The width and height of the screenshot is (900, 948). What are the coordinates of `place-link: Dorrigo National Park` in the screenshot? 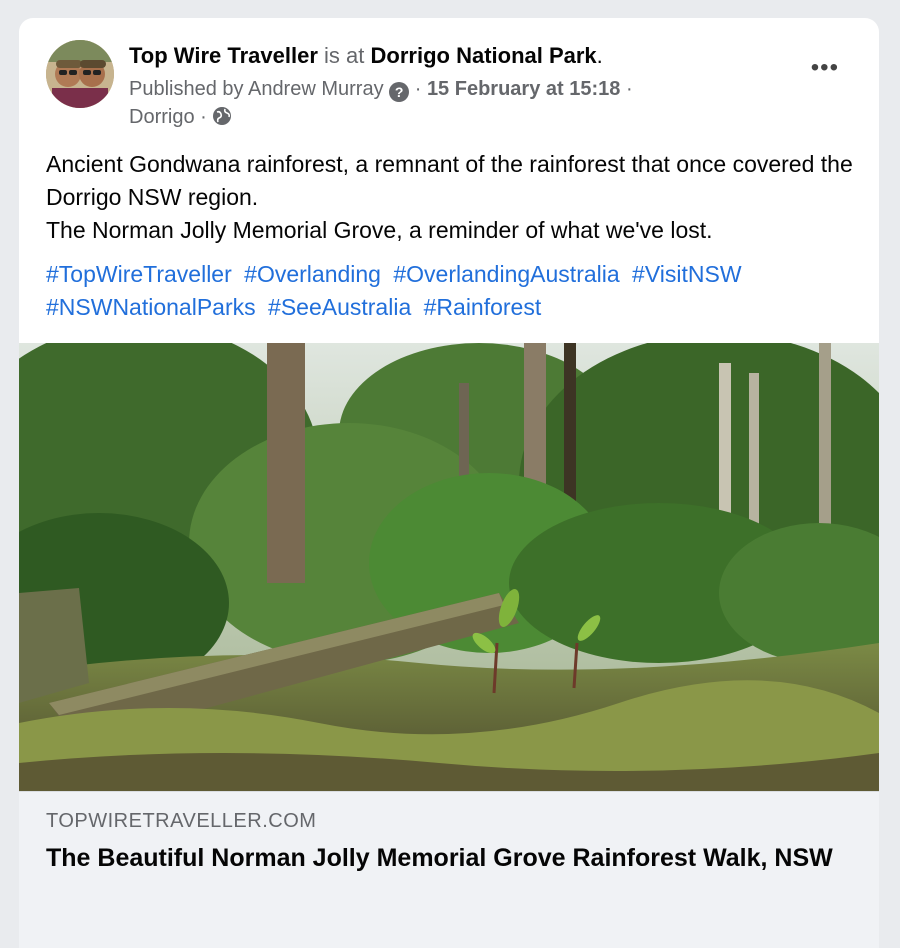 It's located at (484, 55).